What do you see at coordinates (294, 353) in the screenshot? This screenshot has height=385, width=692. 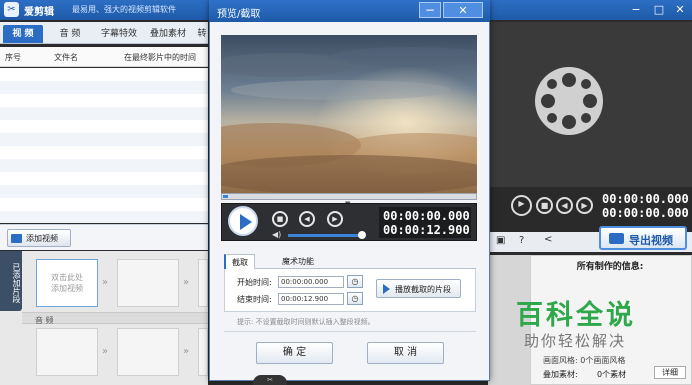 I see `ok-button: 确 定` at bounding box center [294, 353].